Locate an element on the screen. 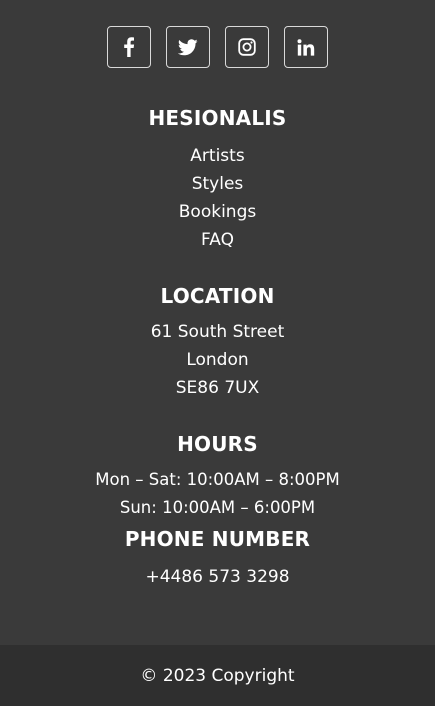 The height and width of the screenshot is (706, 435). phone-number-link: +4486 573 3298 is located at coordinates (217, 577).